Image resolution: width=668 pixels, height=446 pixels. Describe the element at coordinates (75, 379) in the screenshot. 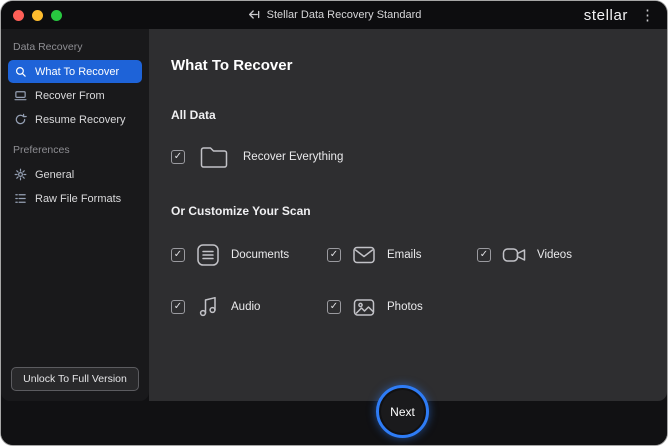

I see `unlock-full-version-button: Unlock To Full Version` at that location.